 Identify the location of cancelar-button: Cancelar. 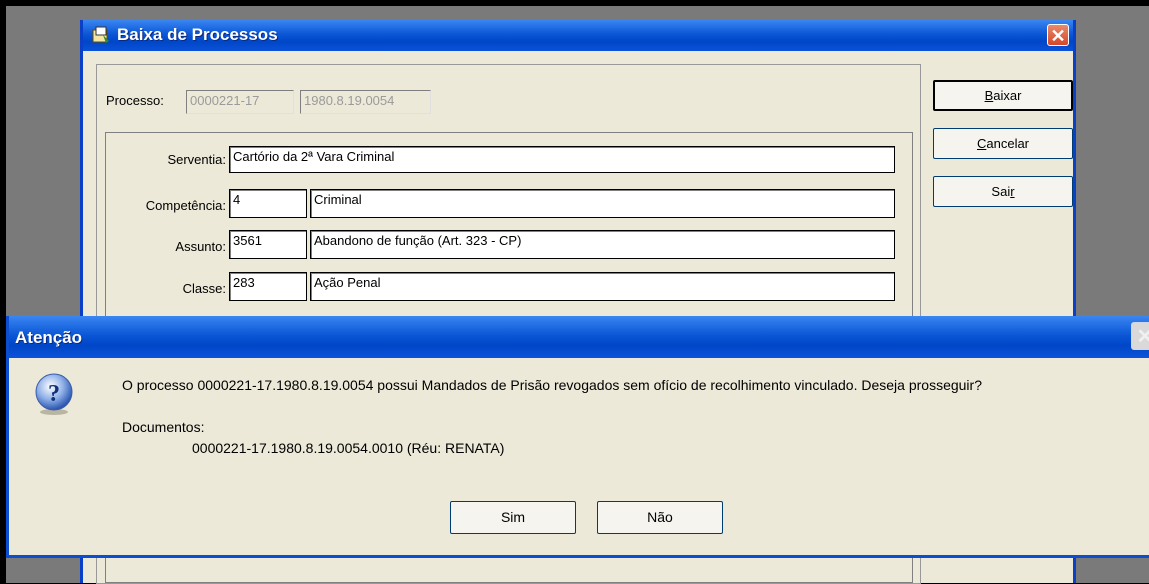
(1003, 143).